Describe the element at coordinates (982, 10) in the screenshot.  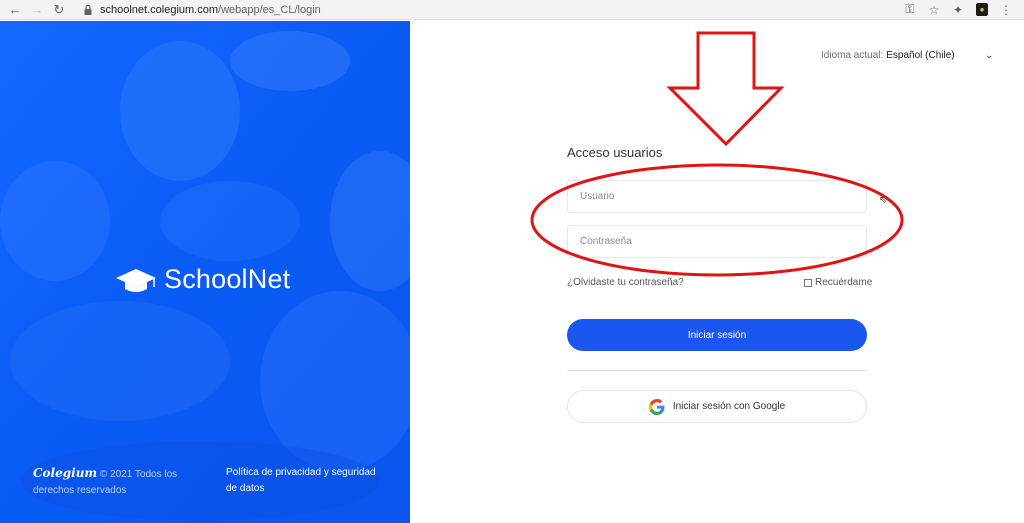
I see `extension-badge-icon: ●` at that location.